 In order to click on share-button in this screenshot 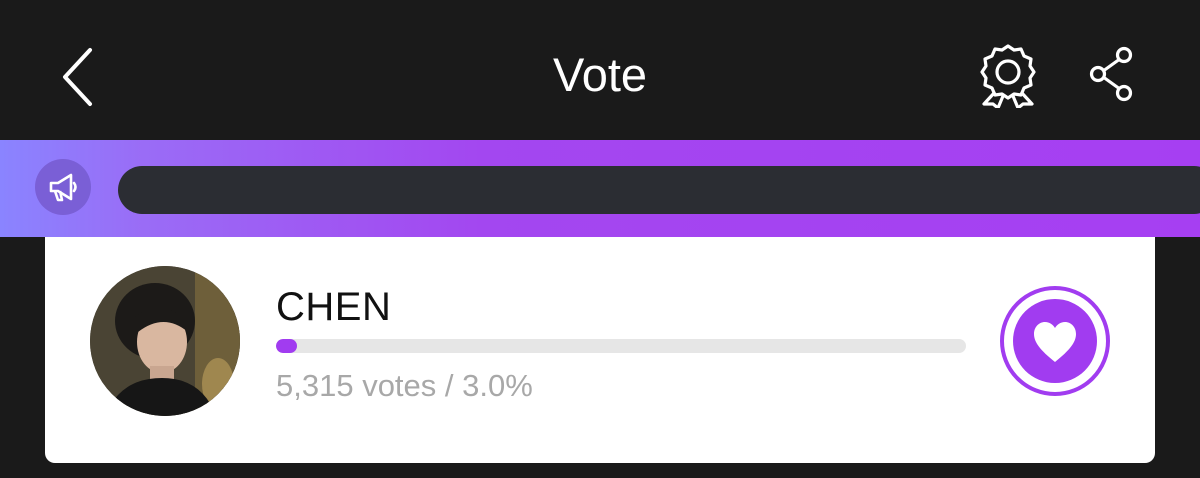, I will do `click(1112, 74)`.